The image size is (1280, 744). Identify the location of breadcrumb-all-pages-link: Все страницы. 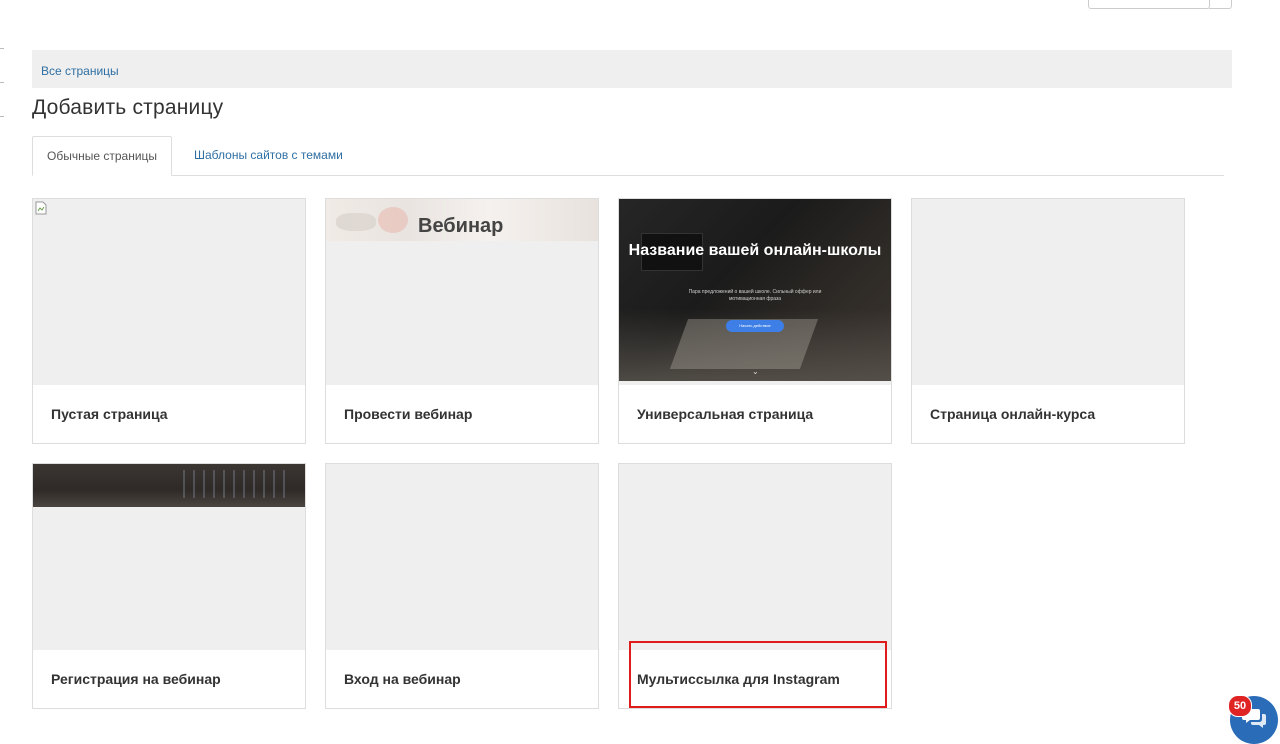
(80, 71).